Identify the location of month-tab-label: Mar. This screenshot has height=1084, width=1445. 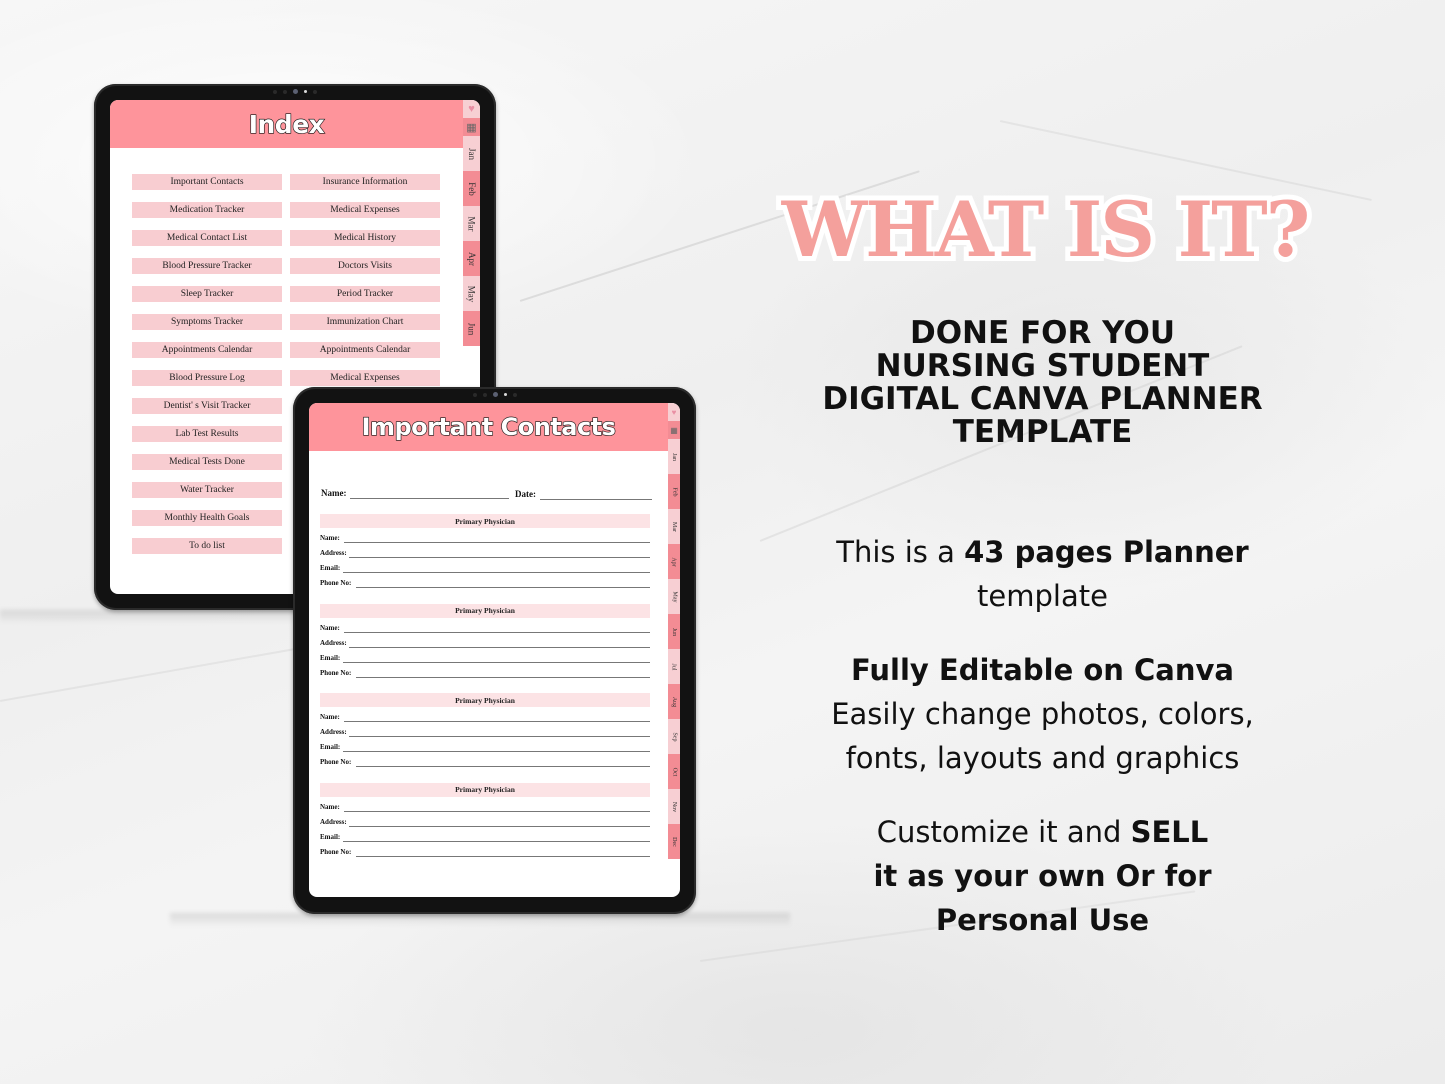
(471, 223).